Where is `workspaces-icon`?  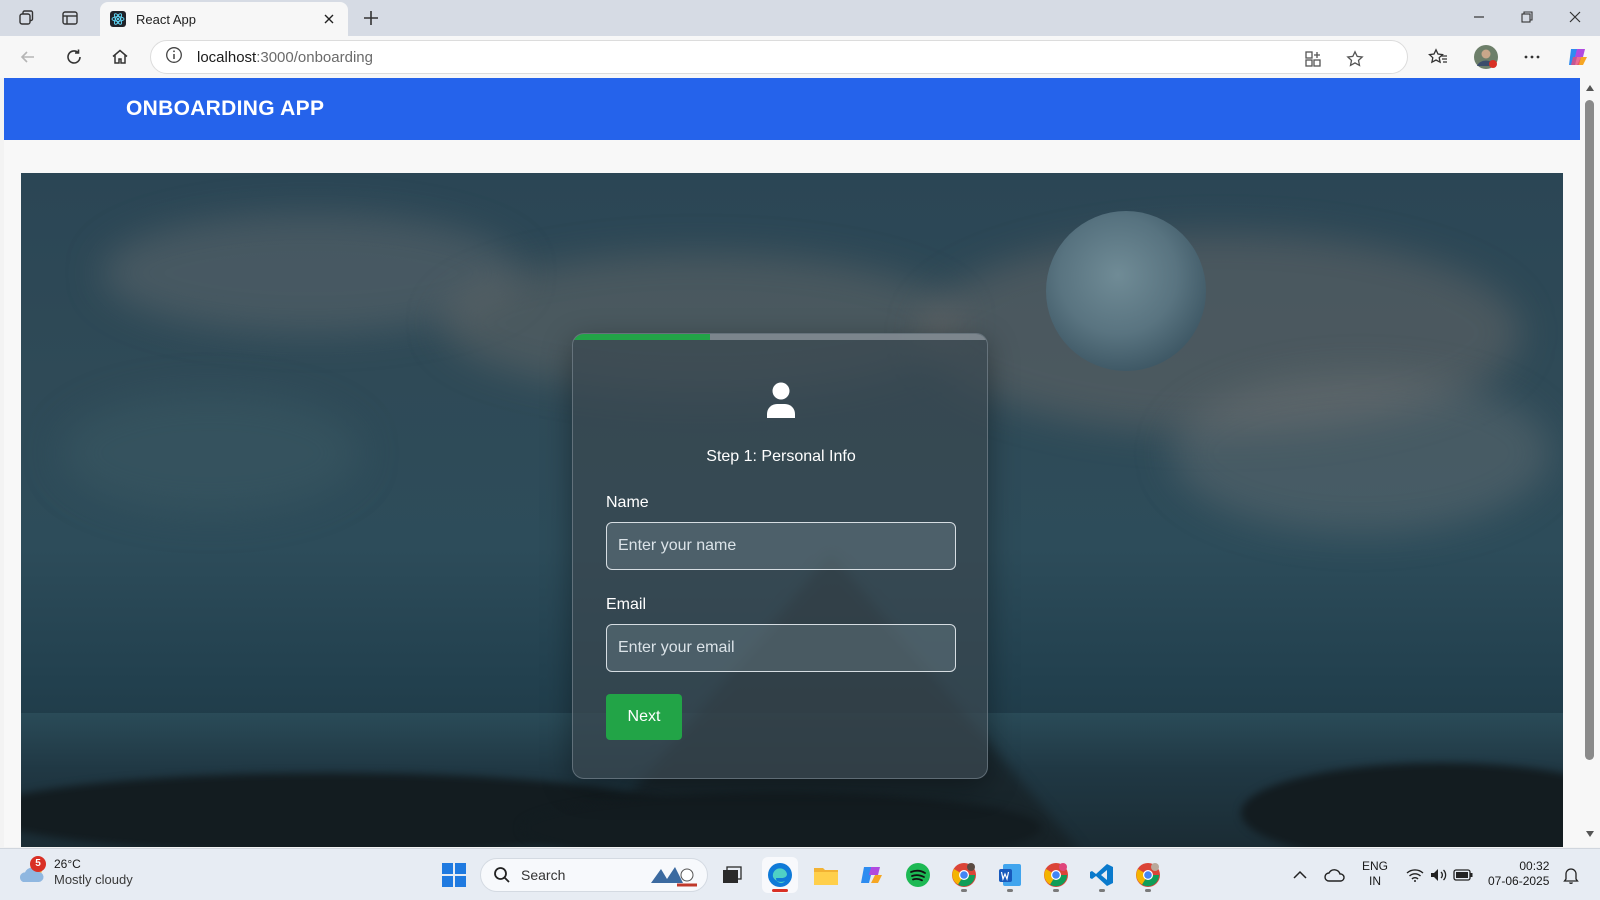
workspaces-icon is located at coordinates (26, 18).